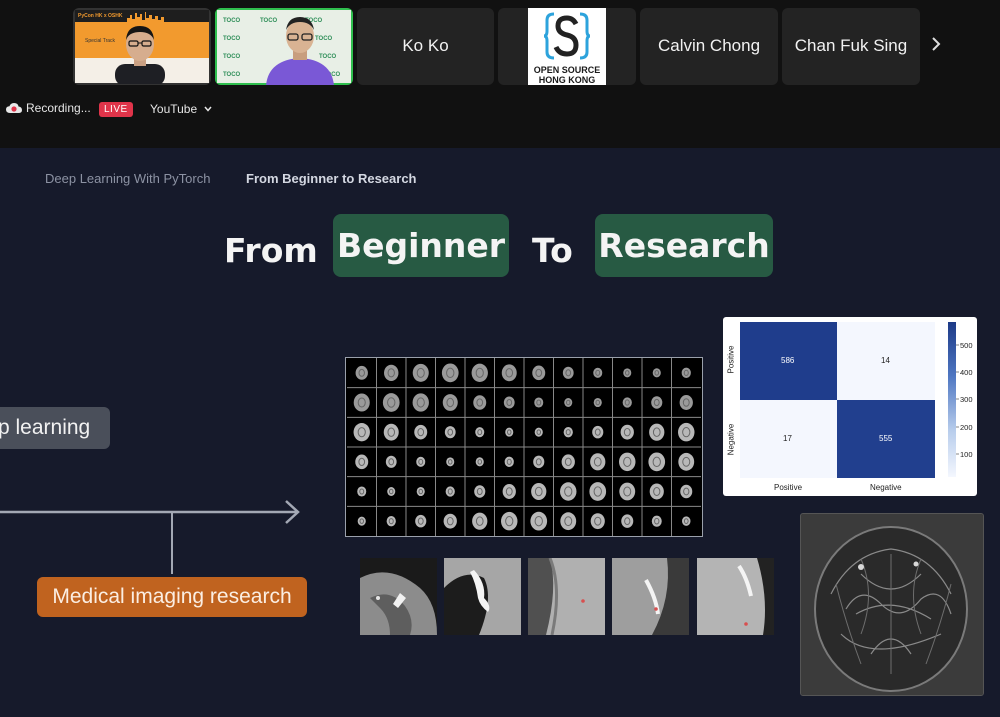  Describe the element at coordinates (966, 399) in the screenshot. I see `cm-tick: 300` at that location.